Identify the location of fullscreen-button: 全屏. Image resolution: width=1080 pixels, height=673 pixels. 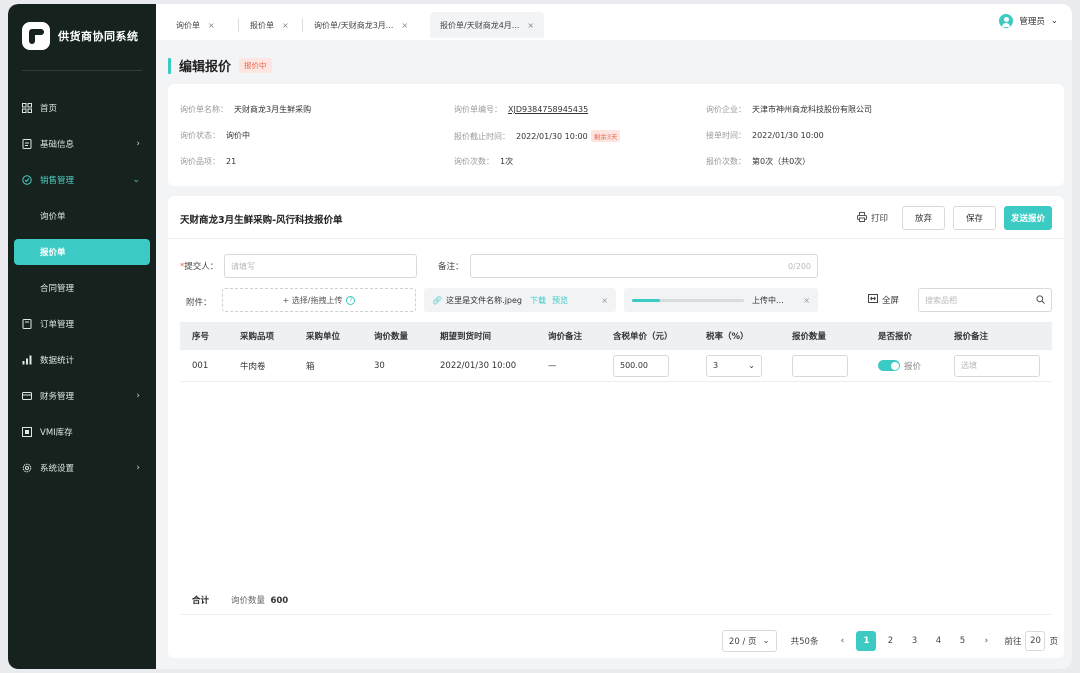
(883, 300).